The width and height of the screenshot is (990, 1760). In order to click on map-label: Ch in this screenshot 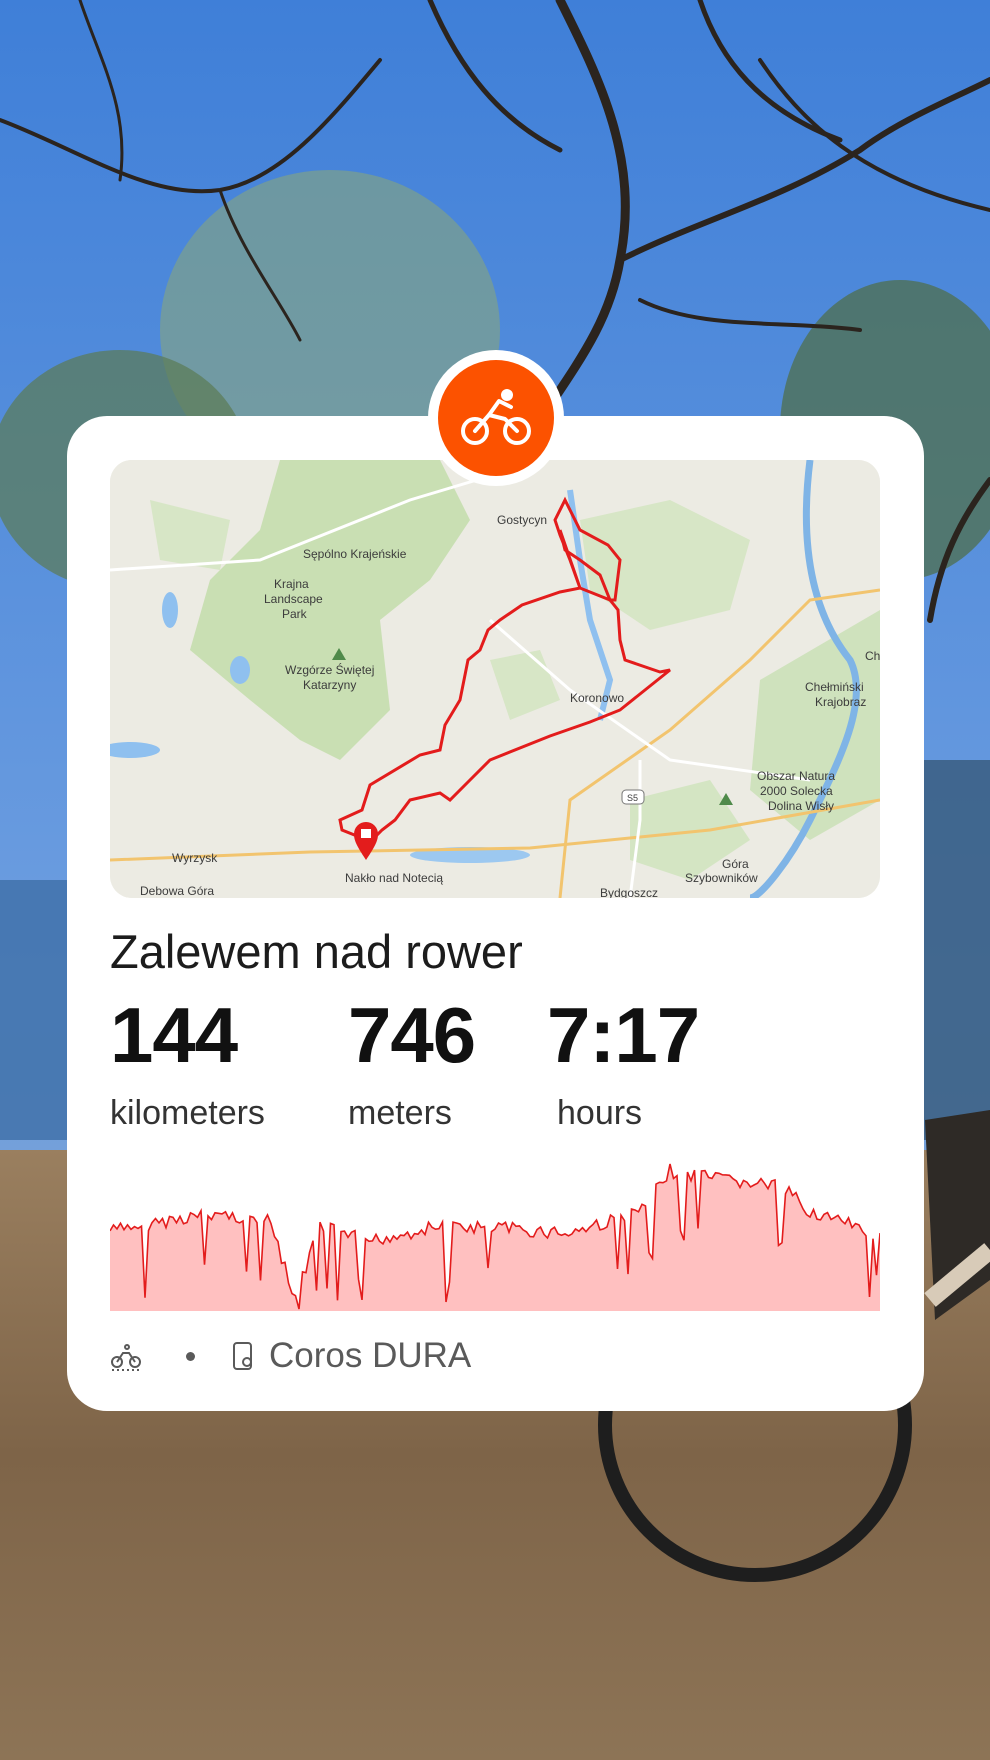, I will do `click(872, 656)`.